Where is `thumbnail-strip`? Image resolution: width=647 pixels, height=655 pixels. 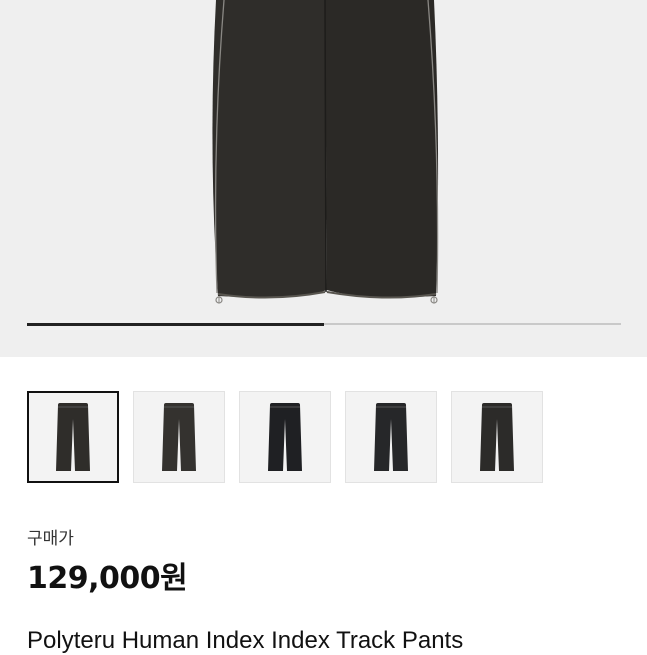
thumbnail-strip is located at coordinates (285, 437).